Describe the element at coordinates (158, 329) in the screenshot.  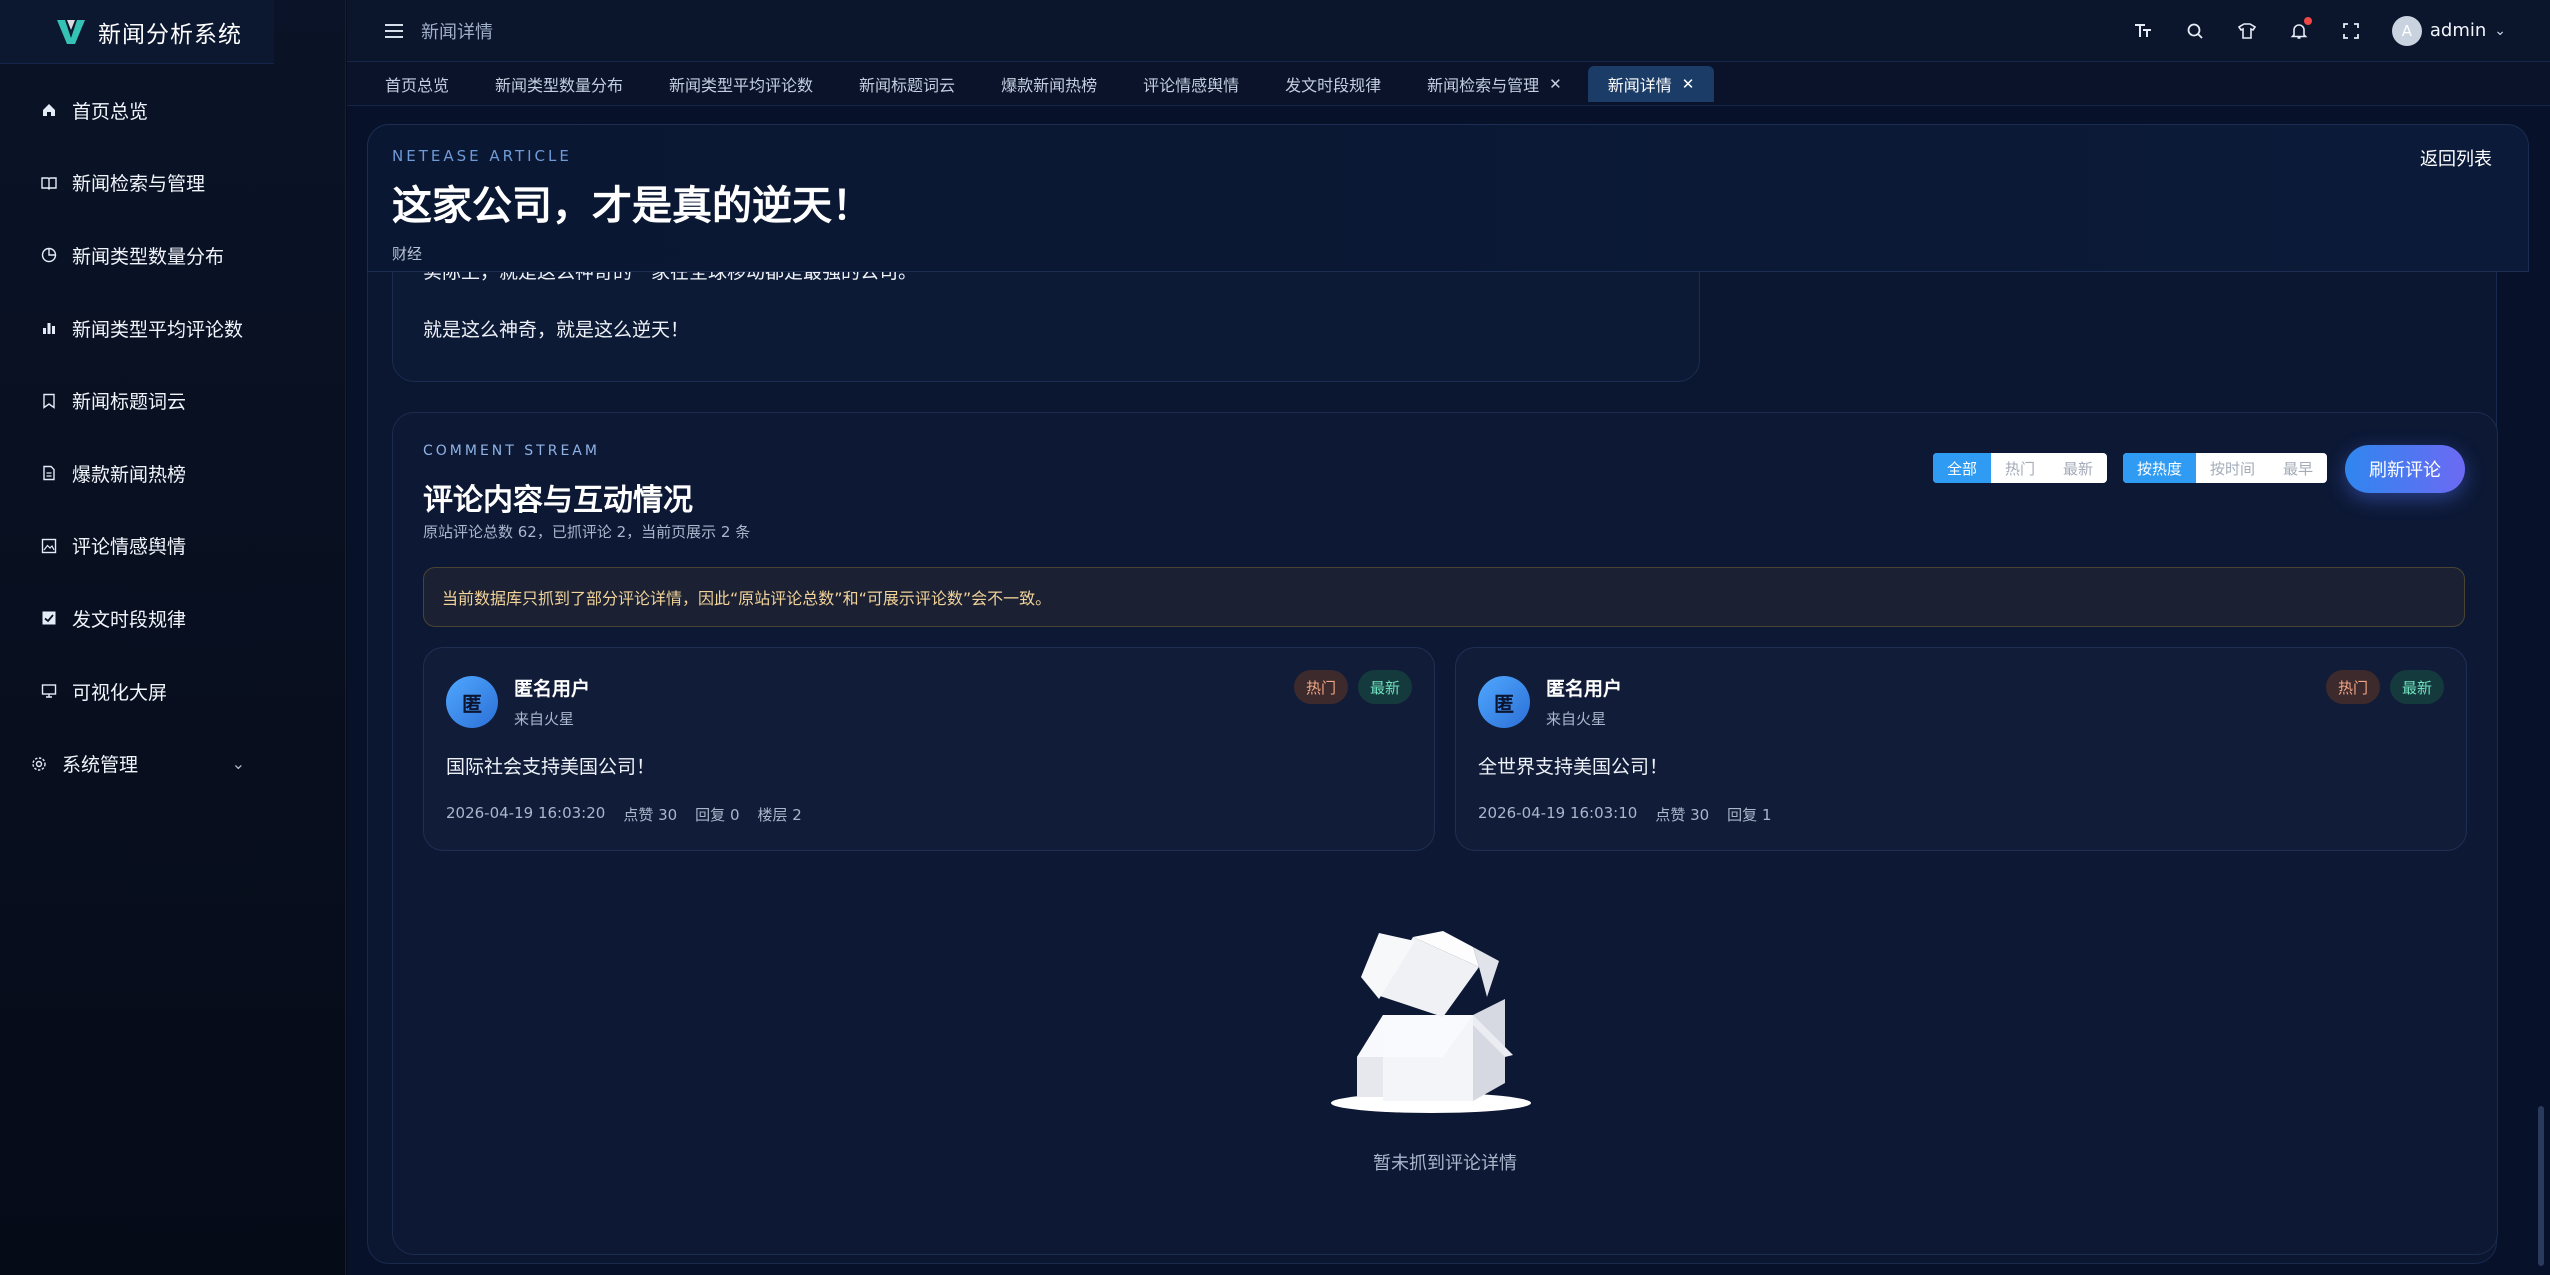
I see `sidebar-item-label: 新闻类型平均评论数` at that location.